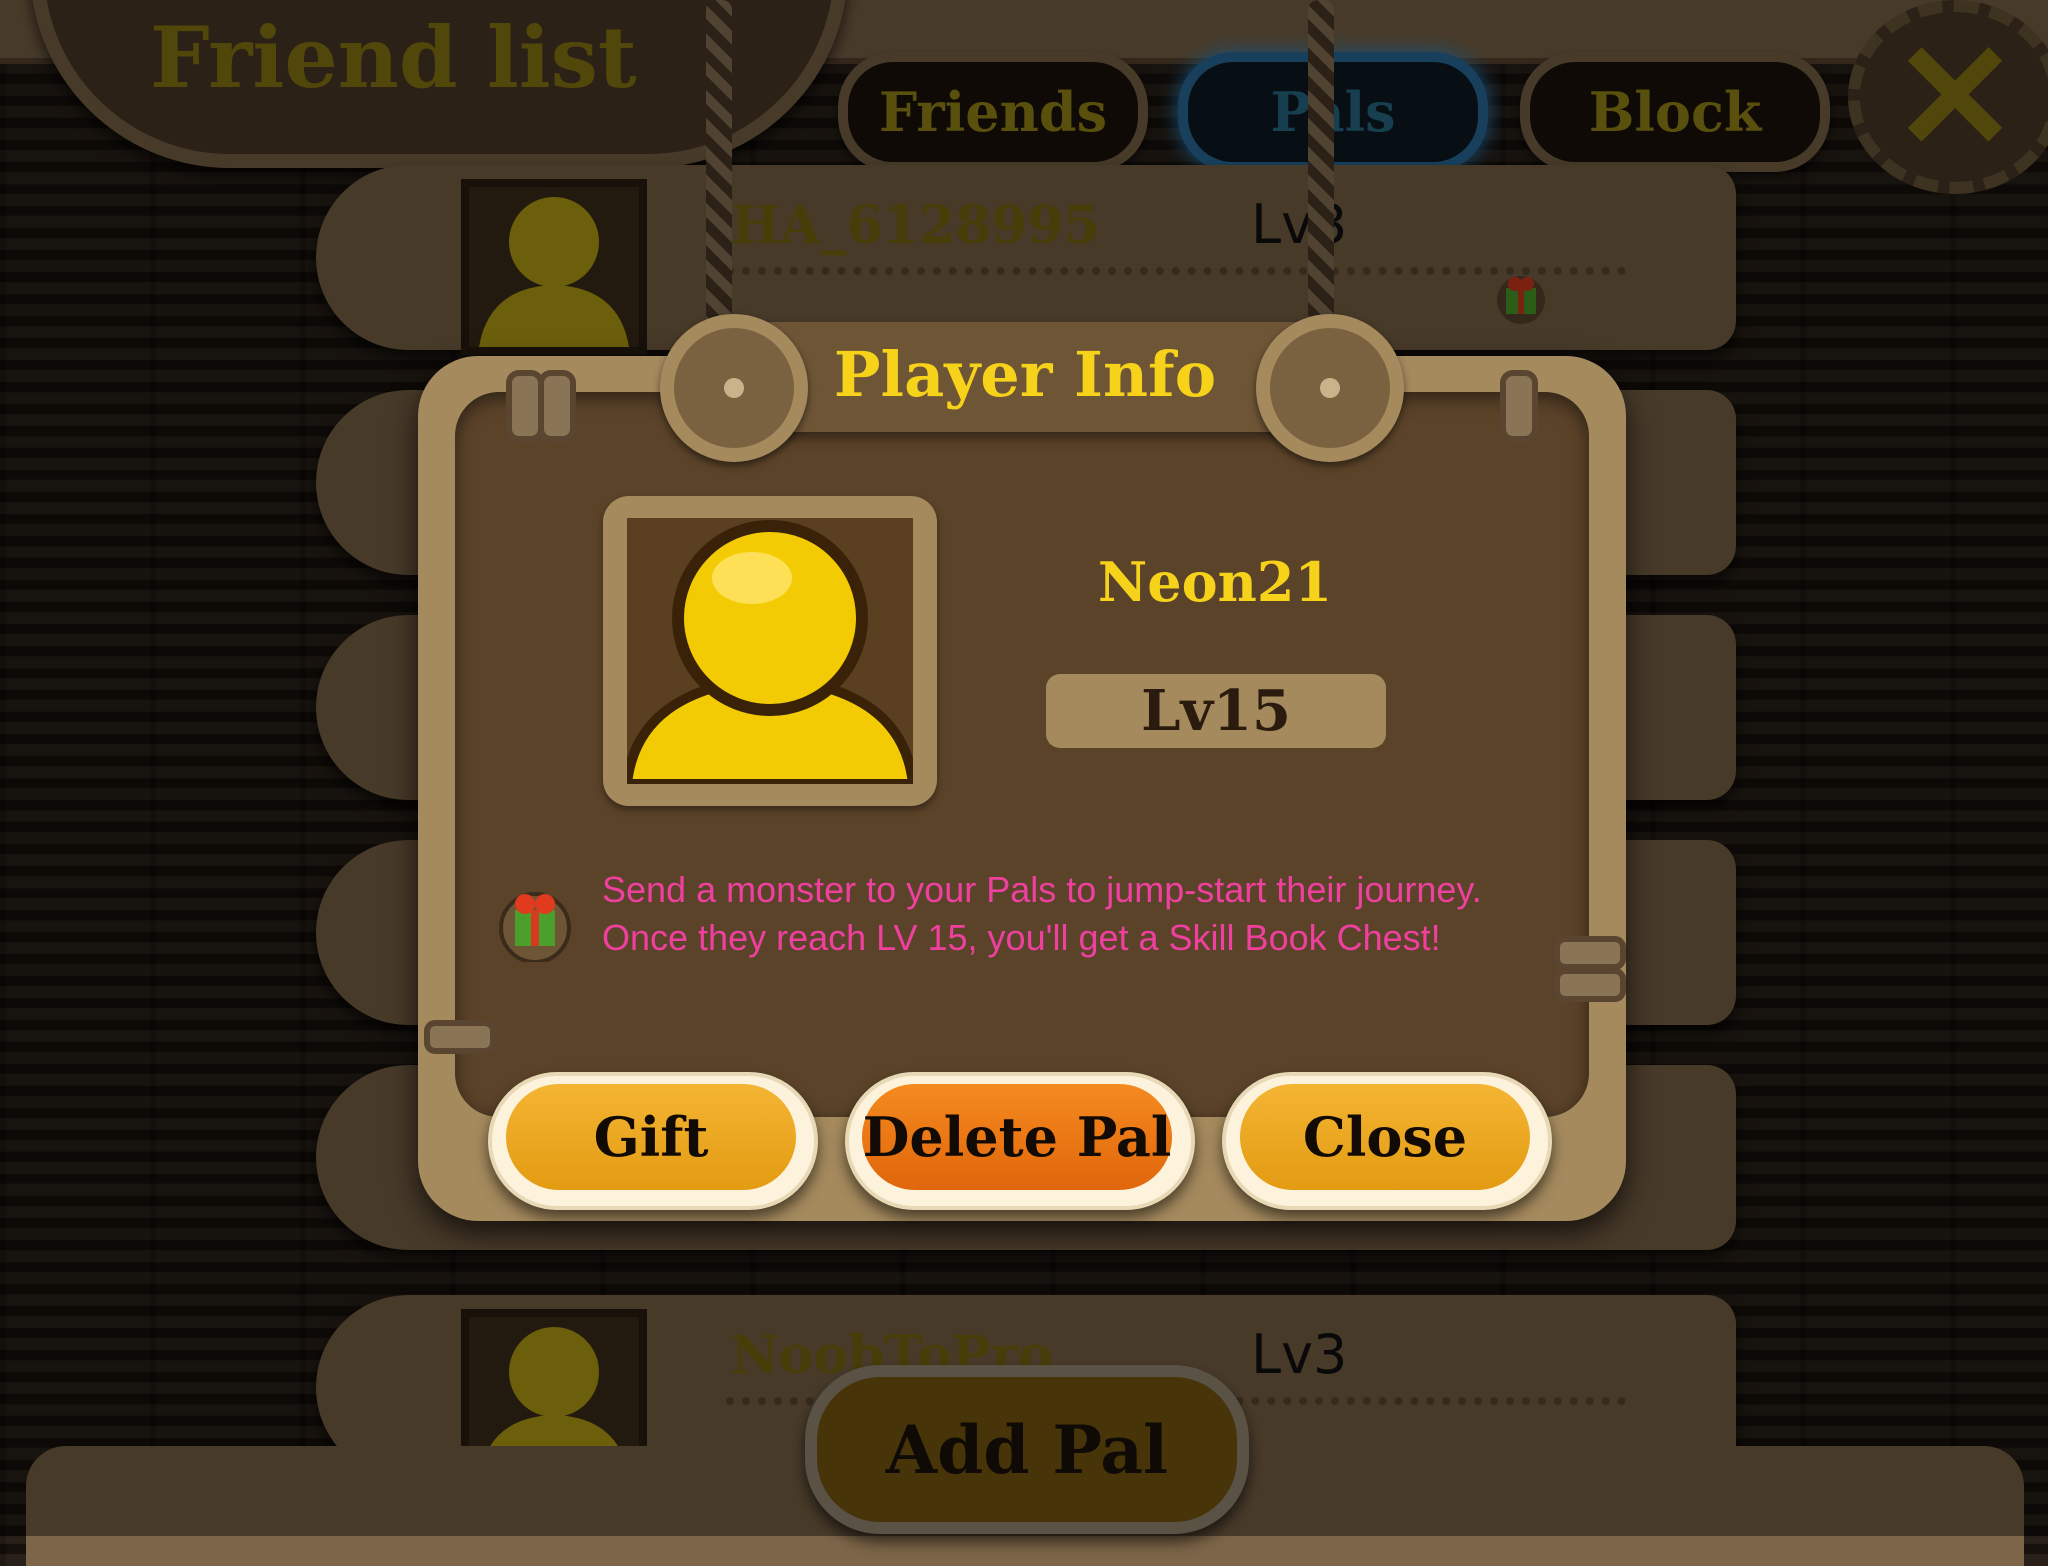 The image size is (2048, 1566). Describe the element at coordinates (535, 922) in the screenshot. I see `gift-icon` at that location.